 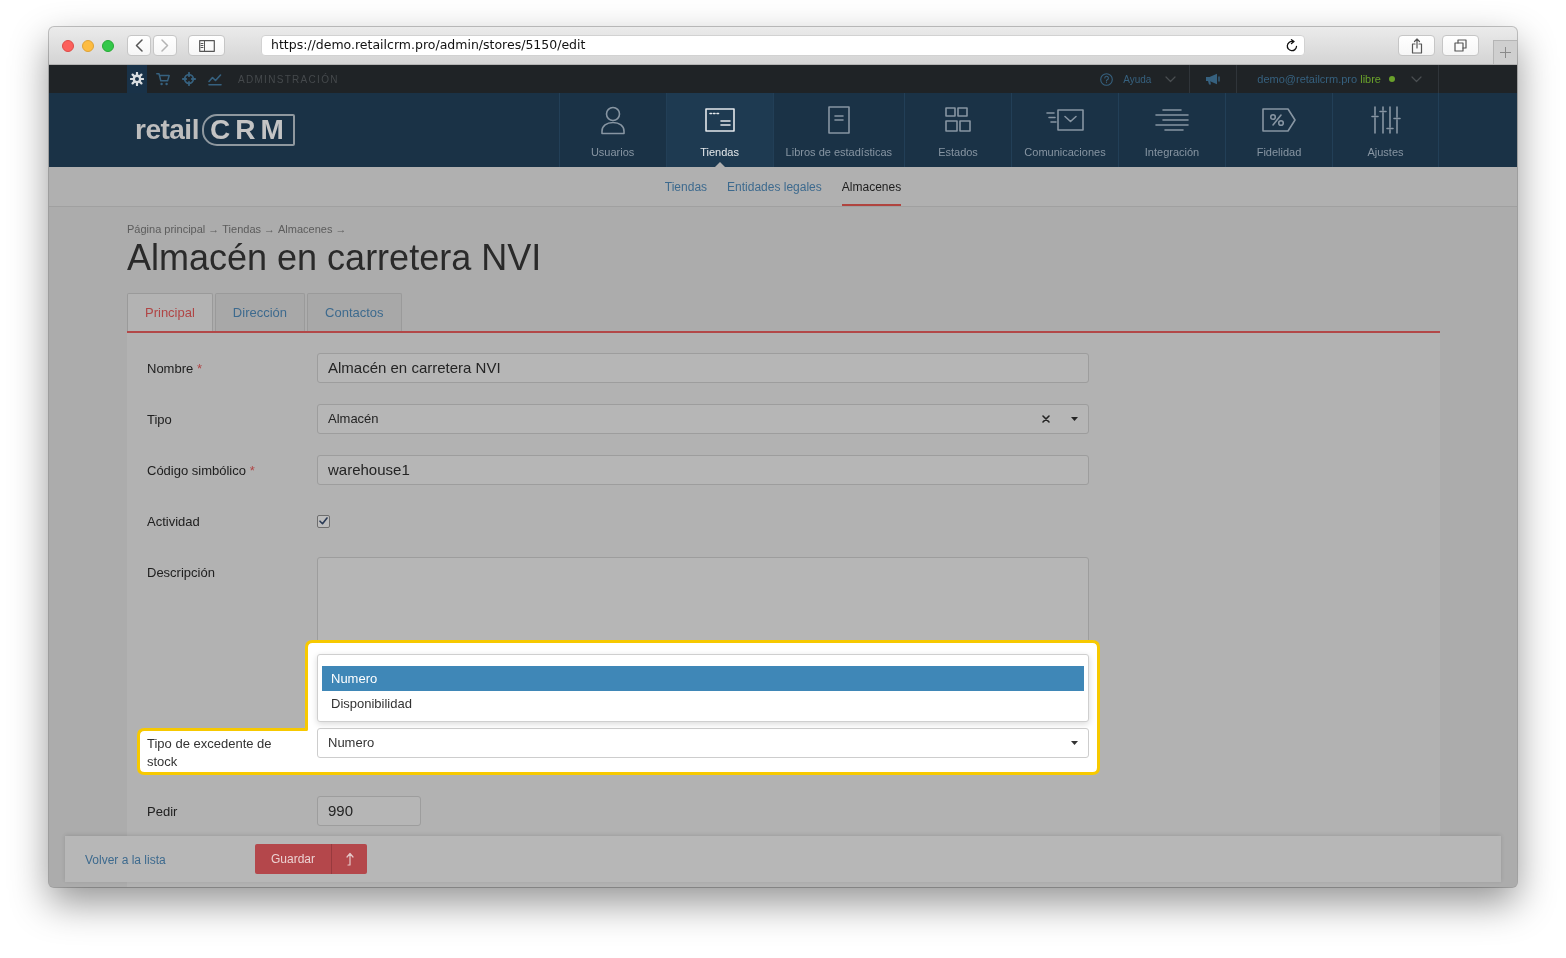 What do you see at coordinates (305, 229) in the screenshot?
I see `breadcrumb-link: Almacenes` at bounding box center [305, 229].